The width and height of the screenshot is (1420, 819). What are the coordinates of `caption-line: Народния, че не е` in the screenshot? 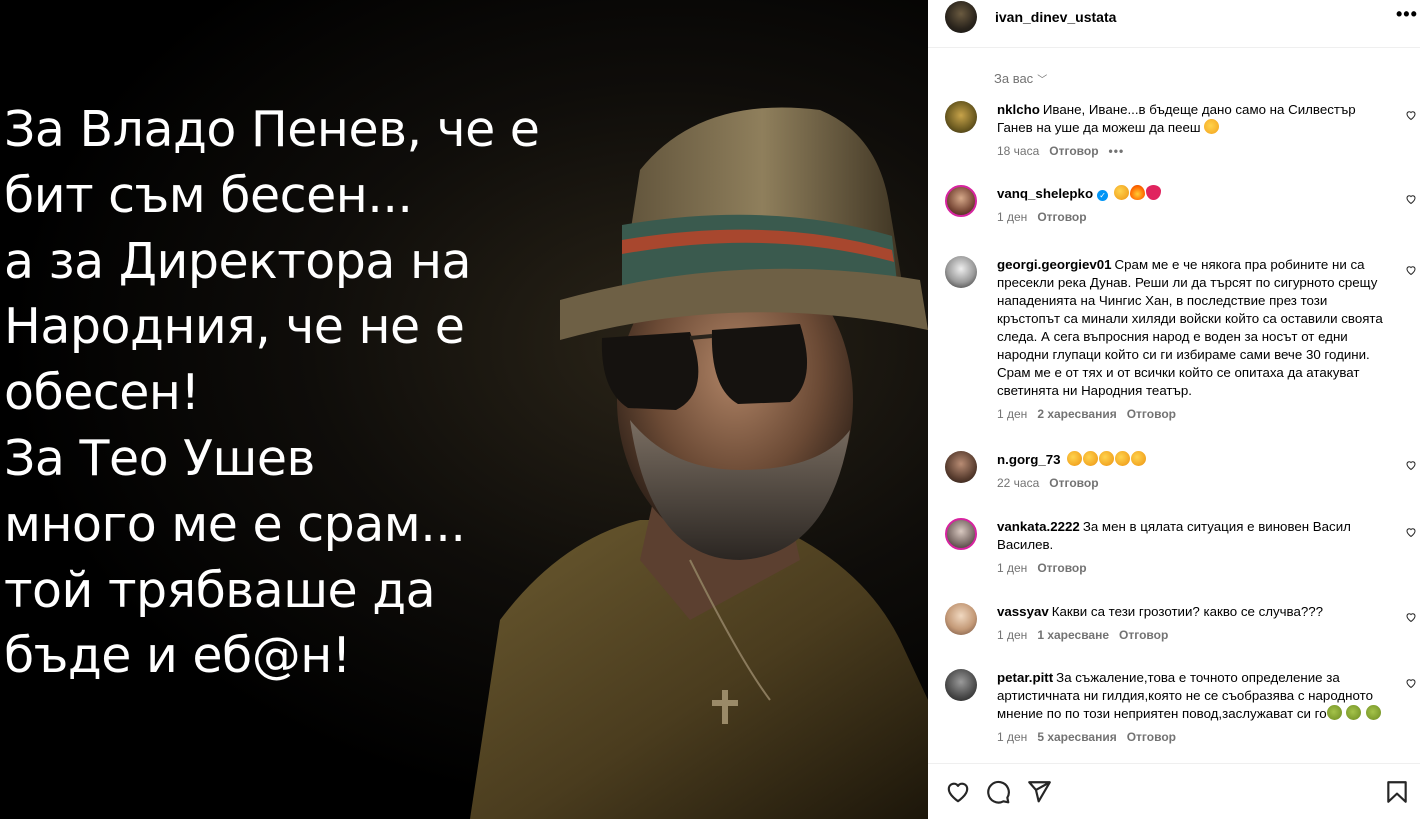 It's located at (234, 327).